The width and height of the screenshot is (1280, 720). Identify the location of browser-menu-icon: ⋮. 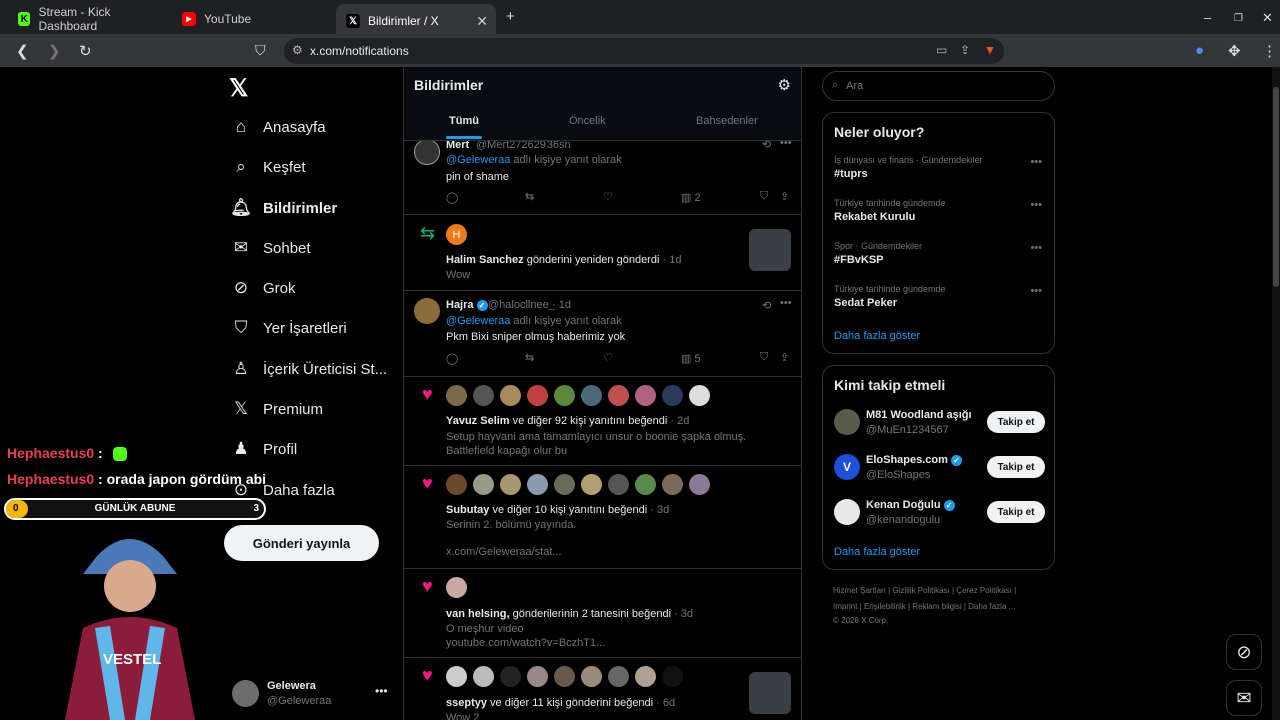
(1269, 51).